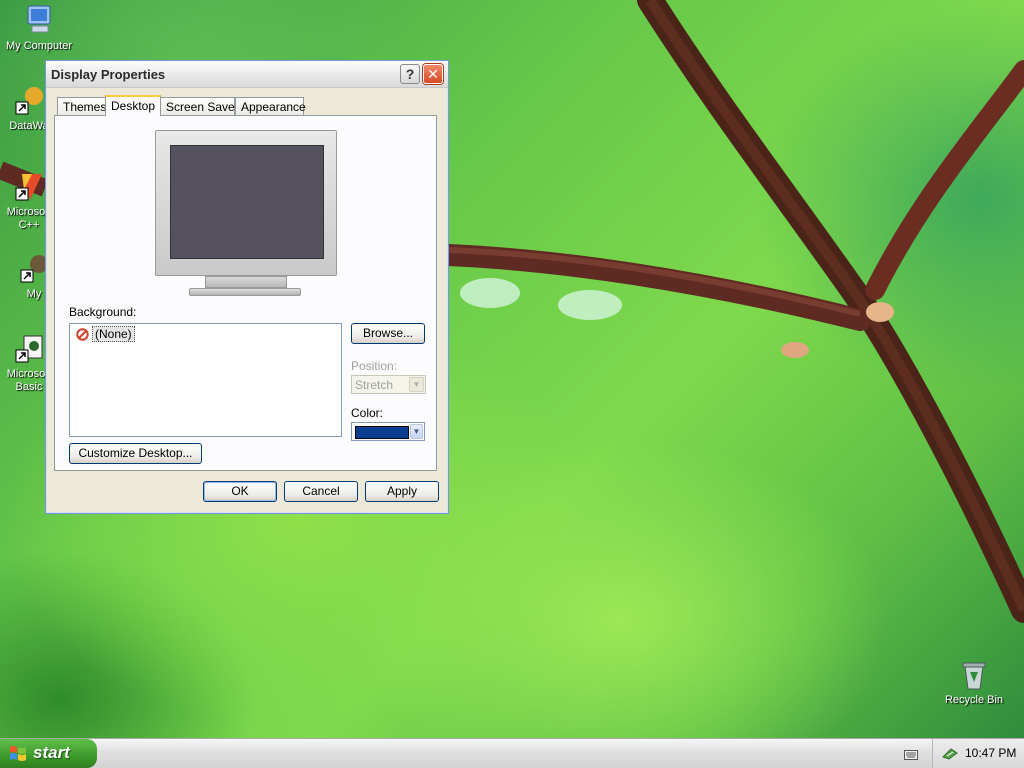 This screenshot has width=1024, height=768. I want to click on monitor-preview, so click(246, 214).